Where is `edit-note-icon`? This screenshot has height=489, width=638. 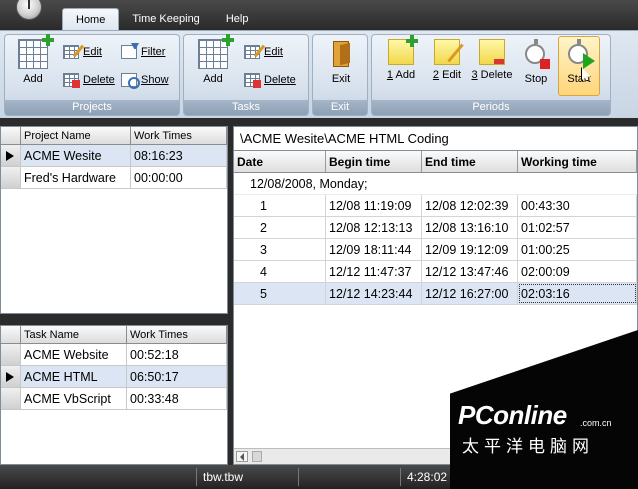
edit-note-icon is located at coordinates (449, 52).